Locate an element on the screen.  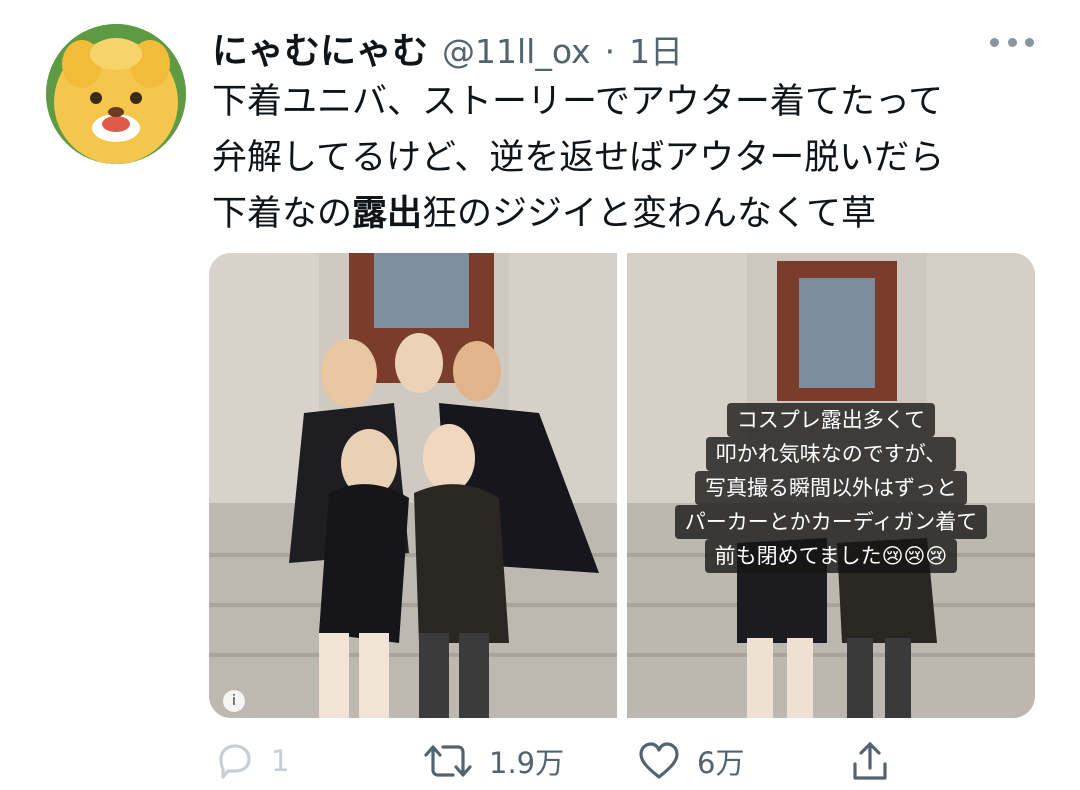
user-handle: @11ll_ox is located at coordinates (516, 51).